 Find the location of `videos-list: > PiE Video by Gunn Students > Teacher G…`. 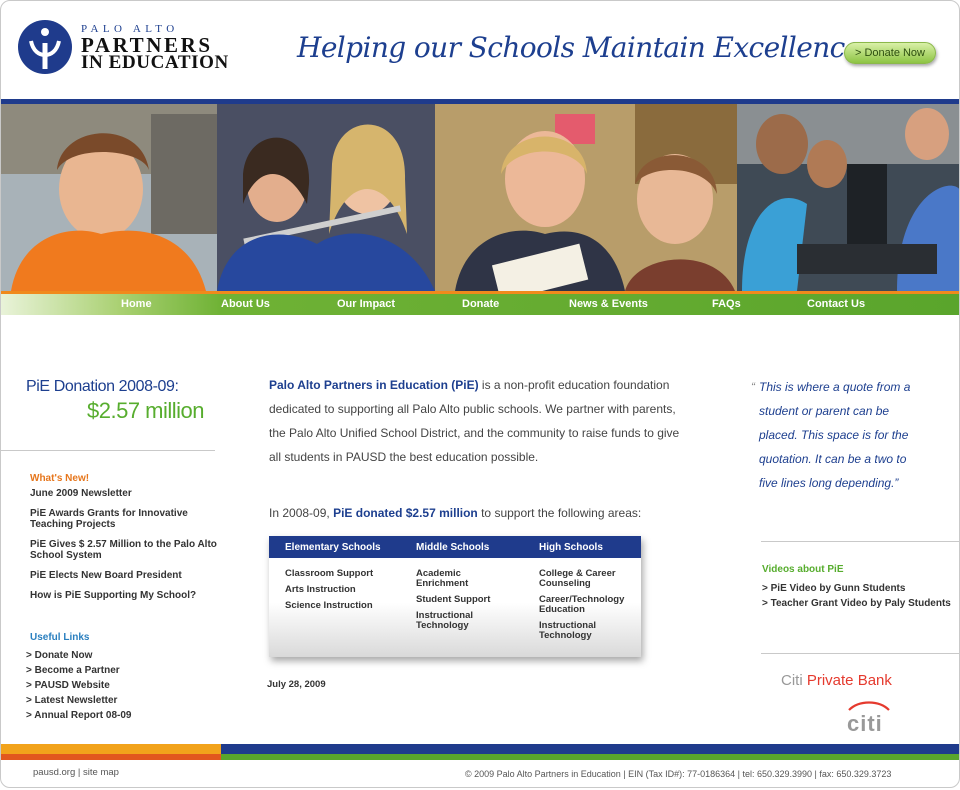

videos-list: > PiE Video by Gunn Students > Teacher G… is located at coordinates (856, 596).